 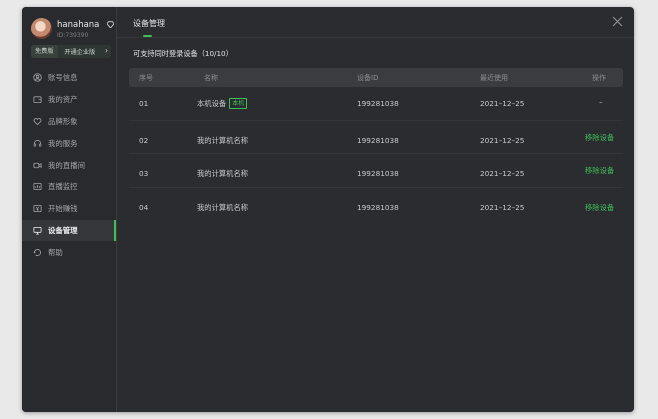 I want to click on sidebar-item-live-room: 我的直播间, so click(x=69, y=165).